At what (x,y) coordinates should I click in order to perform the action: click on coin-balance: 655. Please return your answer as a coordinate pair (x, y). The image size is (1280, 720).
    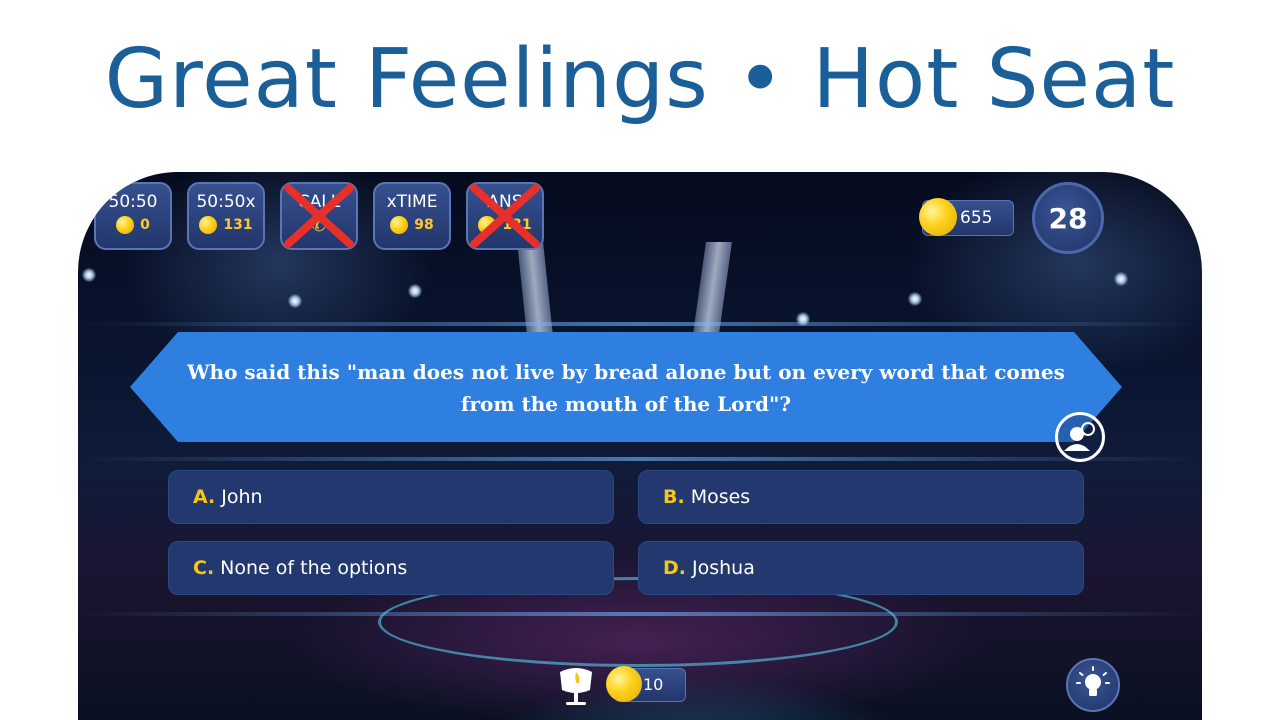
    Looking at the image, I should click on (966, 217).